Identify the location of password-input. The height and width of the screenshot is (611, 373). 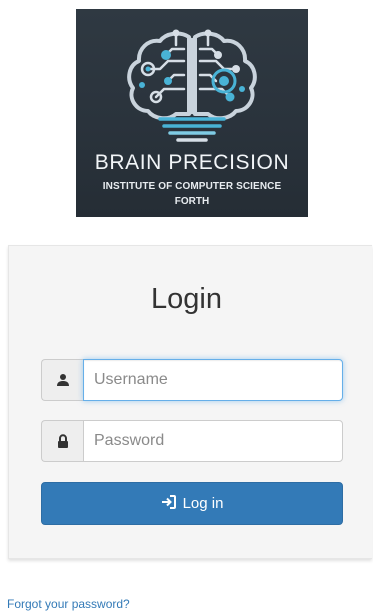
(213, 441).